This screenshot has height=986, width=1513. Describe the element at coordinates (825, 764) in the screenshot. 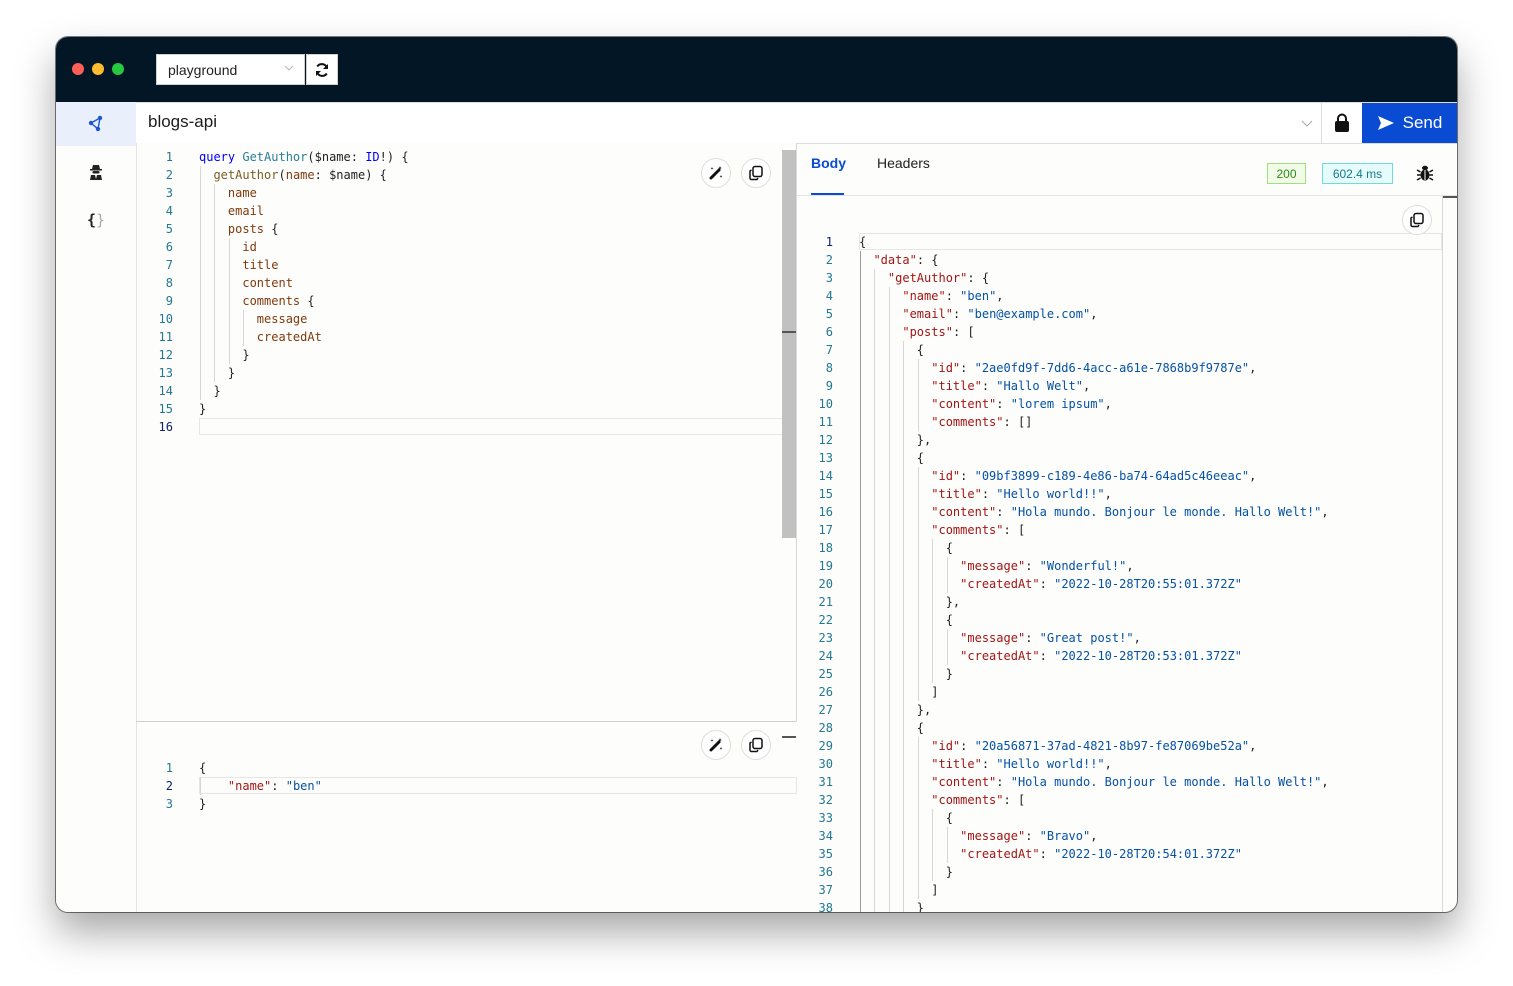

I see `line-number: 30` at that location.